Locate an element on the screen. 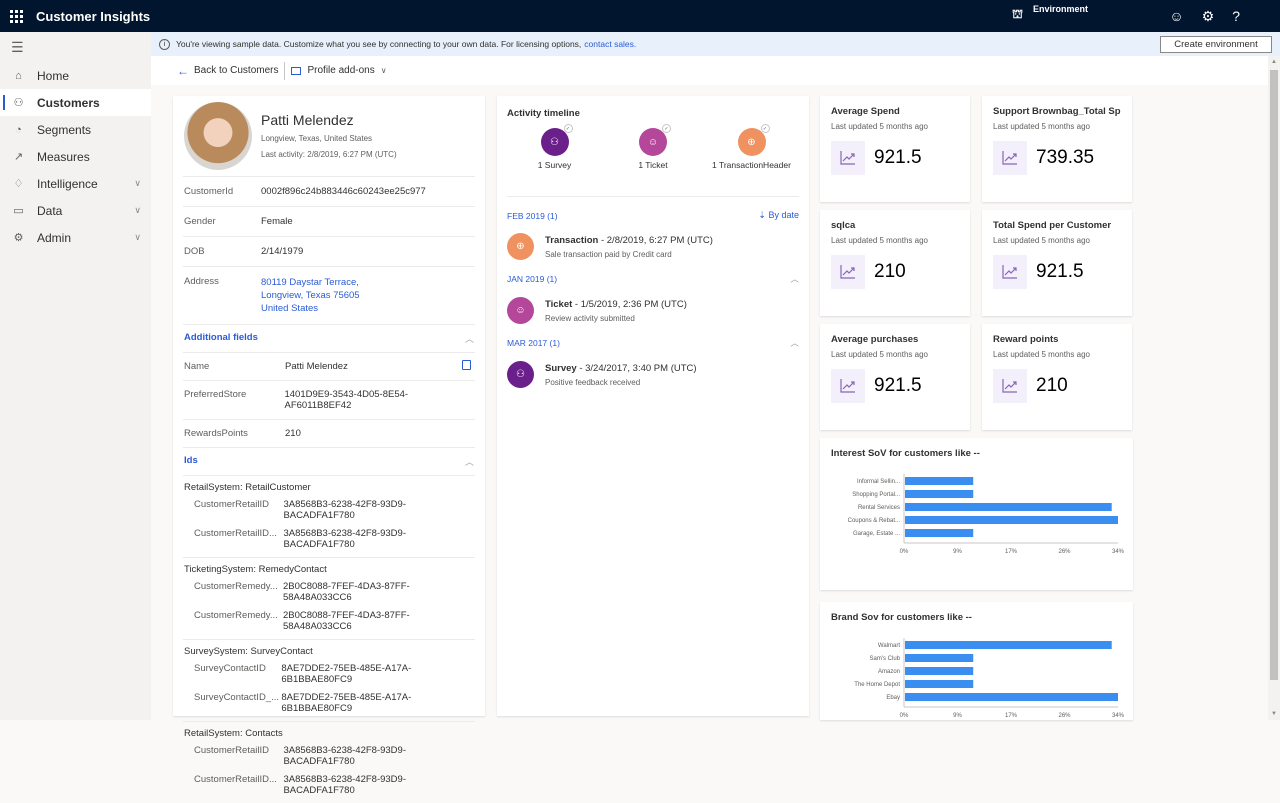 The height and width of the screenshot is (803, 1280). event-glyph: ☺ is located at coordinates (520, 310).